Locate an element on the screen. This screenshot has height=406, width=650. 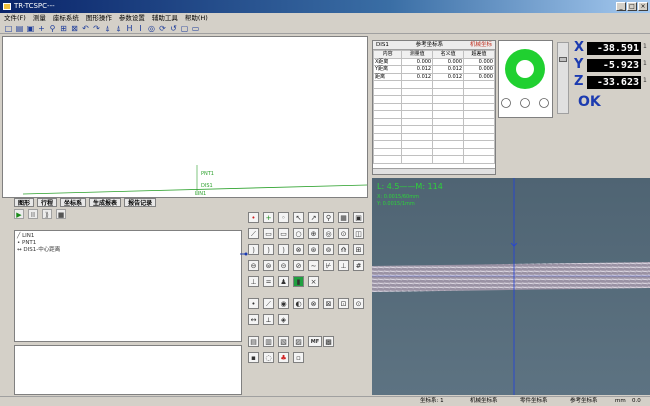
fit-icon: ⊞ is located at coordinates (63, 28).